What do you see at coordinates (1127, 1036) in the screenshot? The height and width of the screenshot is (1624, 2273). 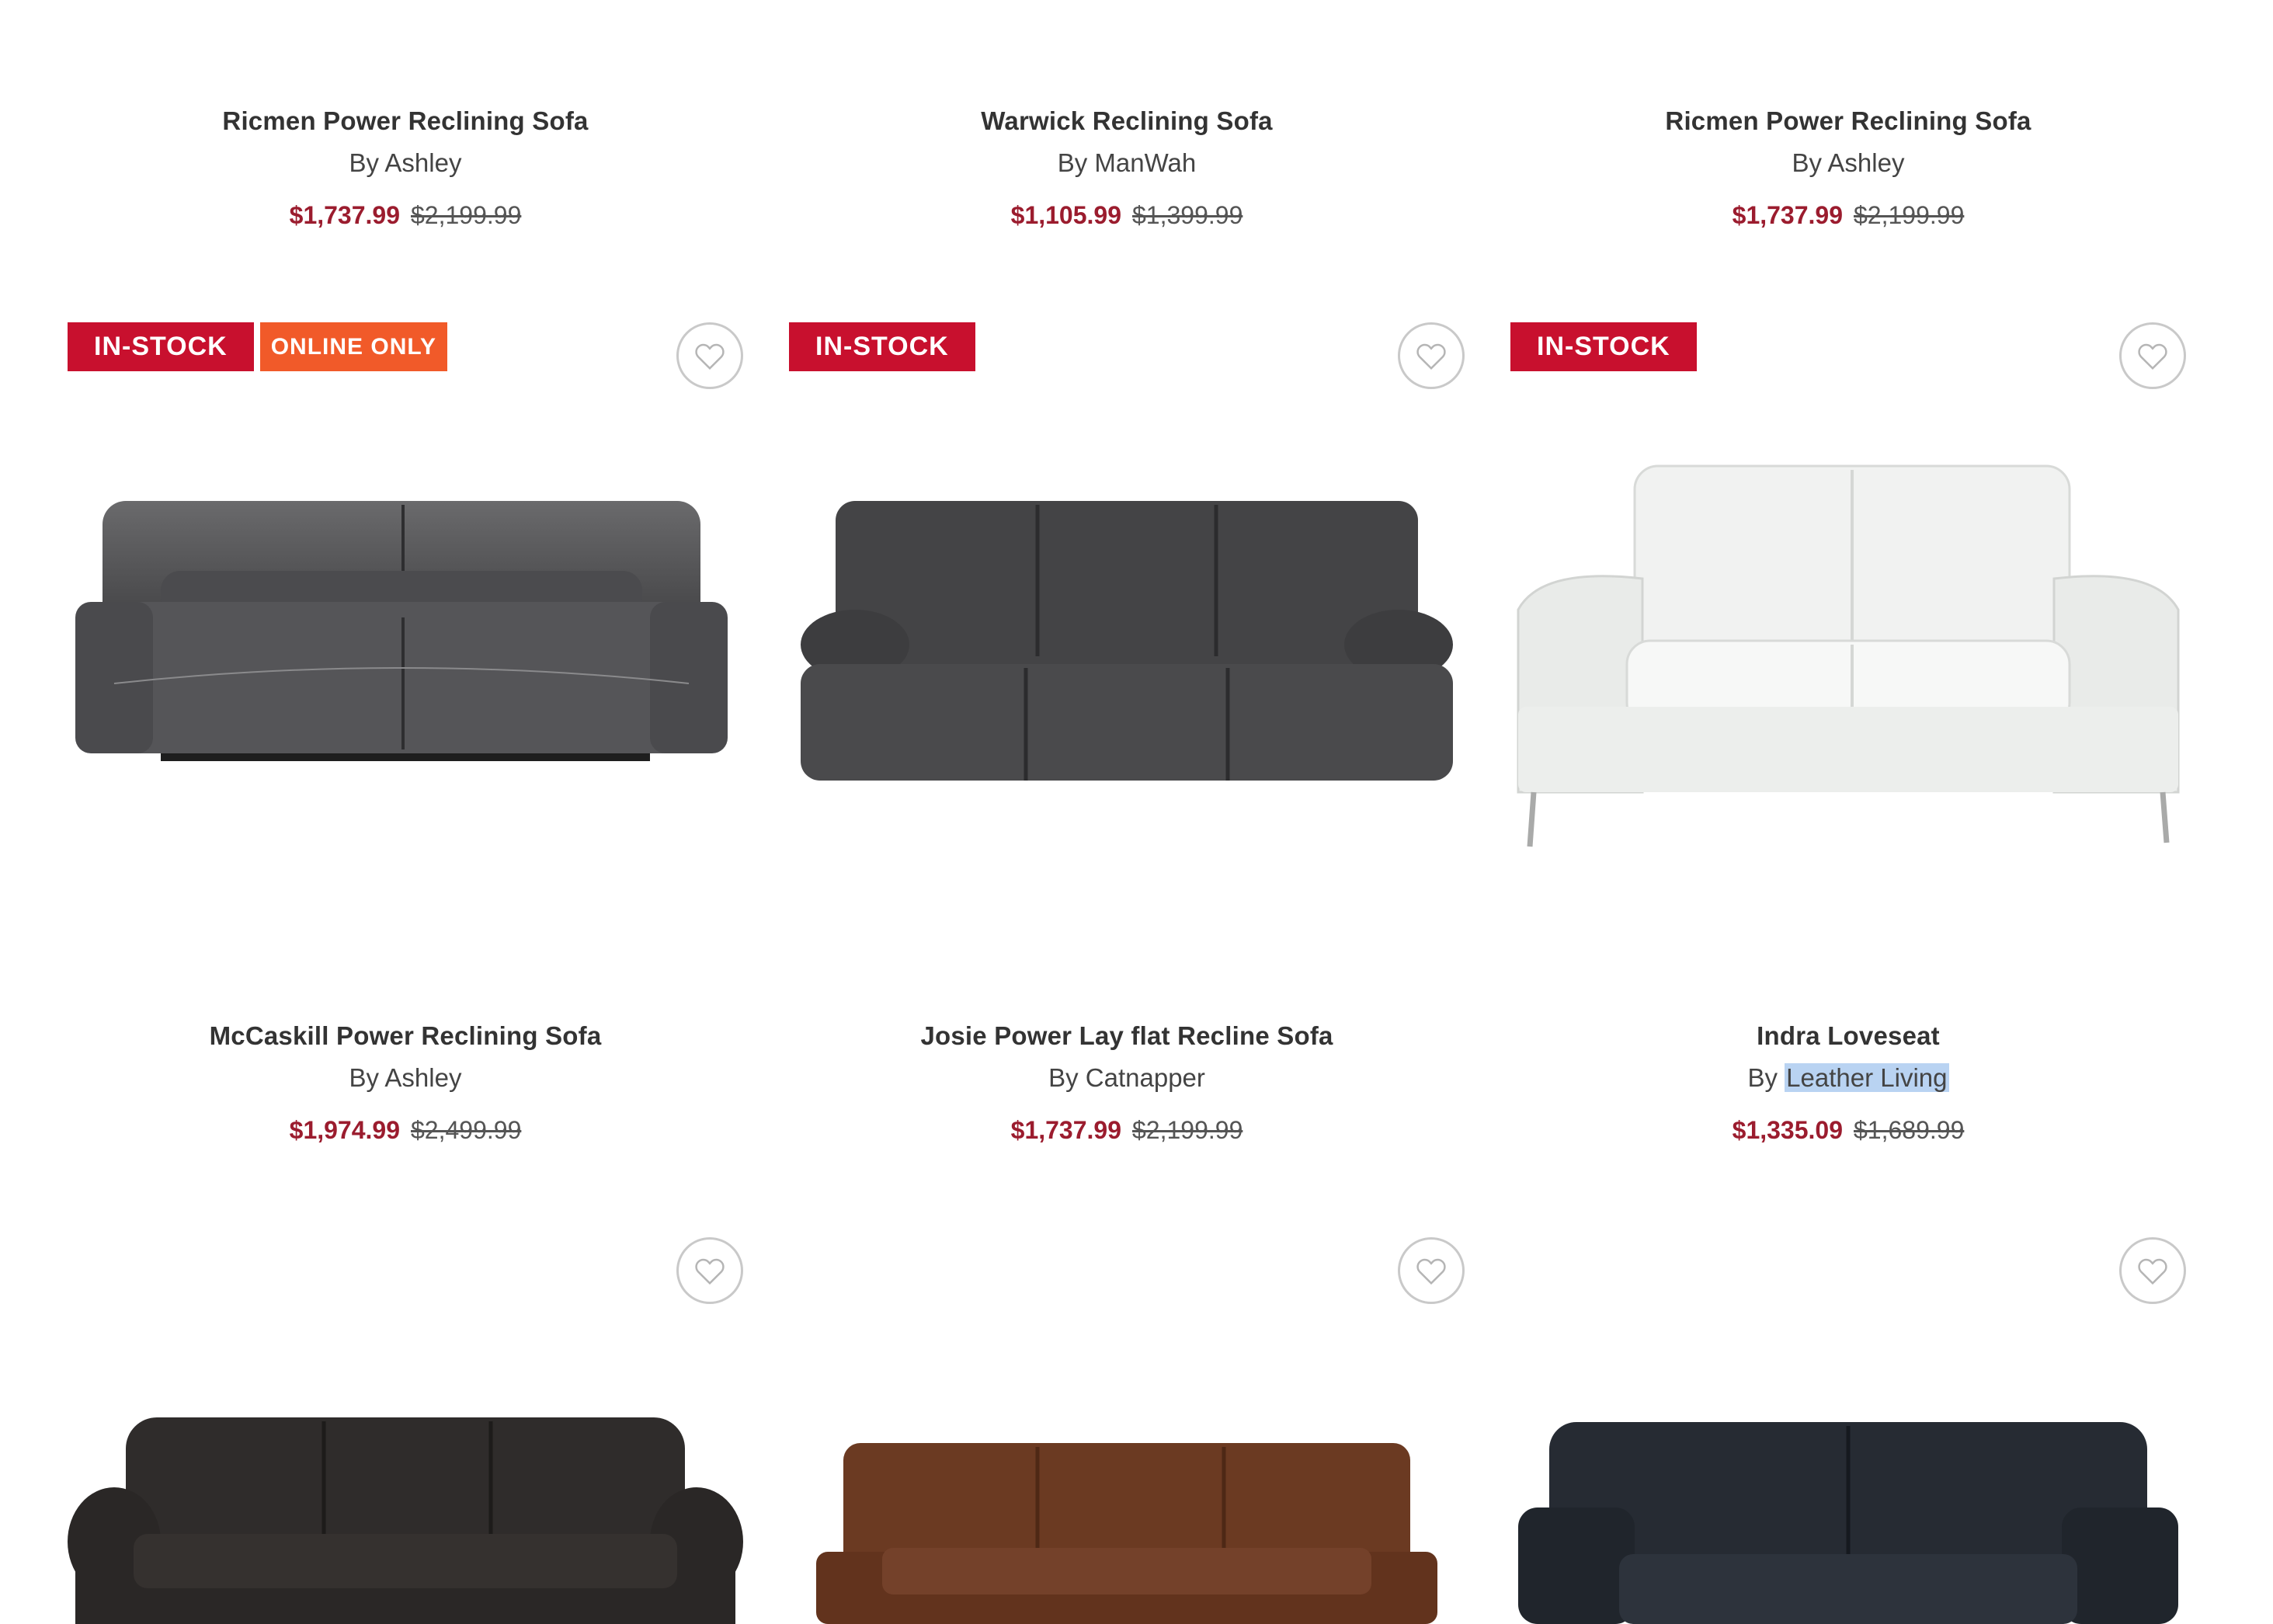 I see `product-name: Josie Power Lay flat Recline Sofa` at bounding box center [1127, 1036].